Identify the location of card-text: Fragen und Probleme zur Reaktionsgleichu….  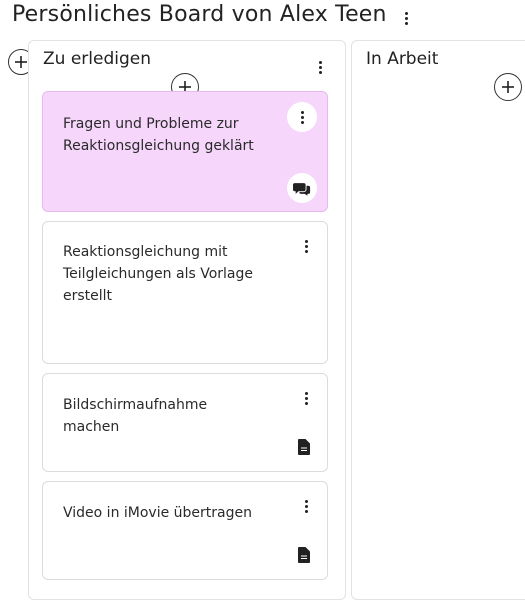
(158, 135).